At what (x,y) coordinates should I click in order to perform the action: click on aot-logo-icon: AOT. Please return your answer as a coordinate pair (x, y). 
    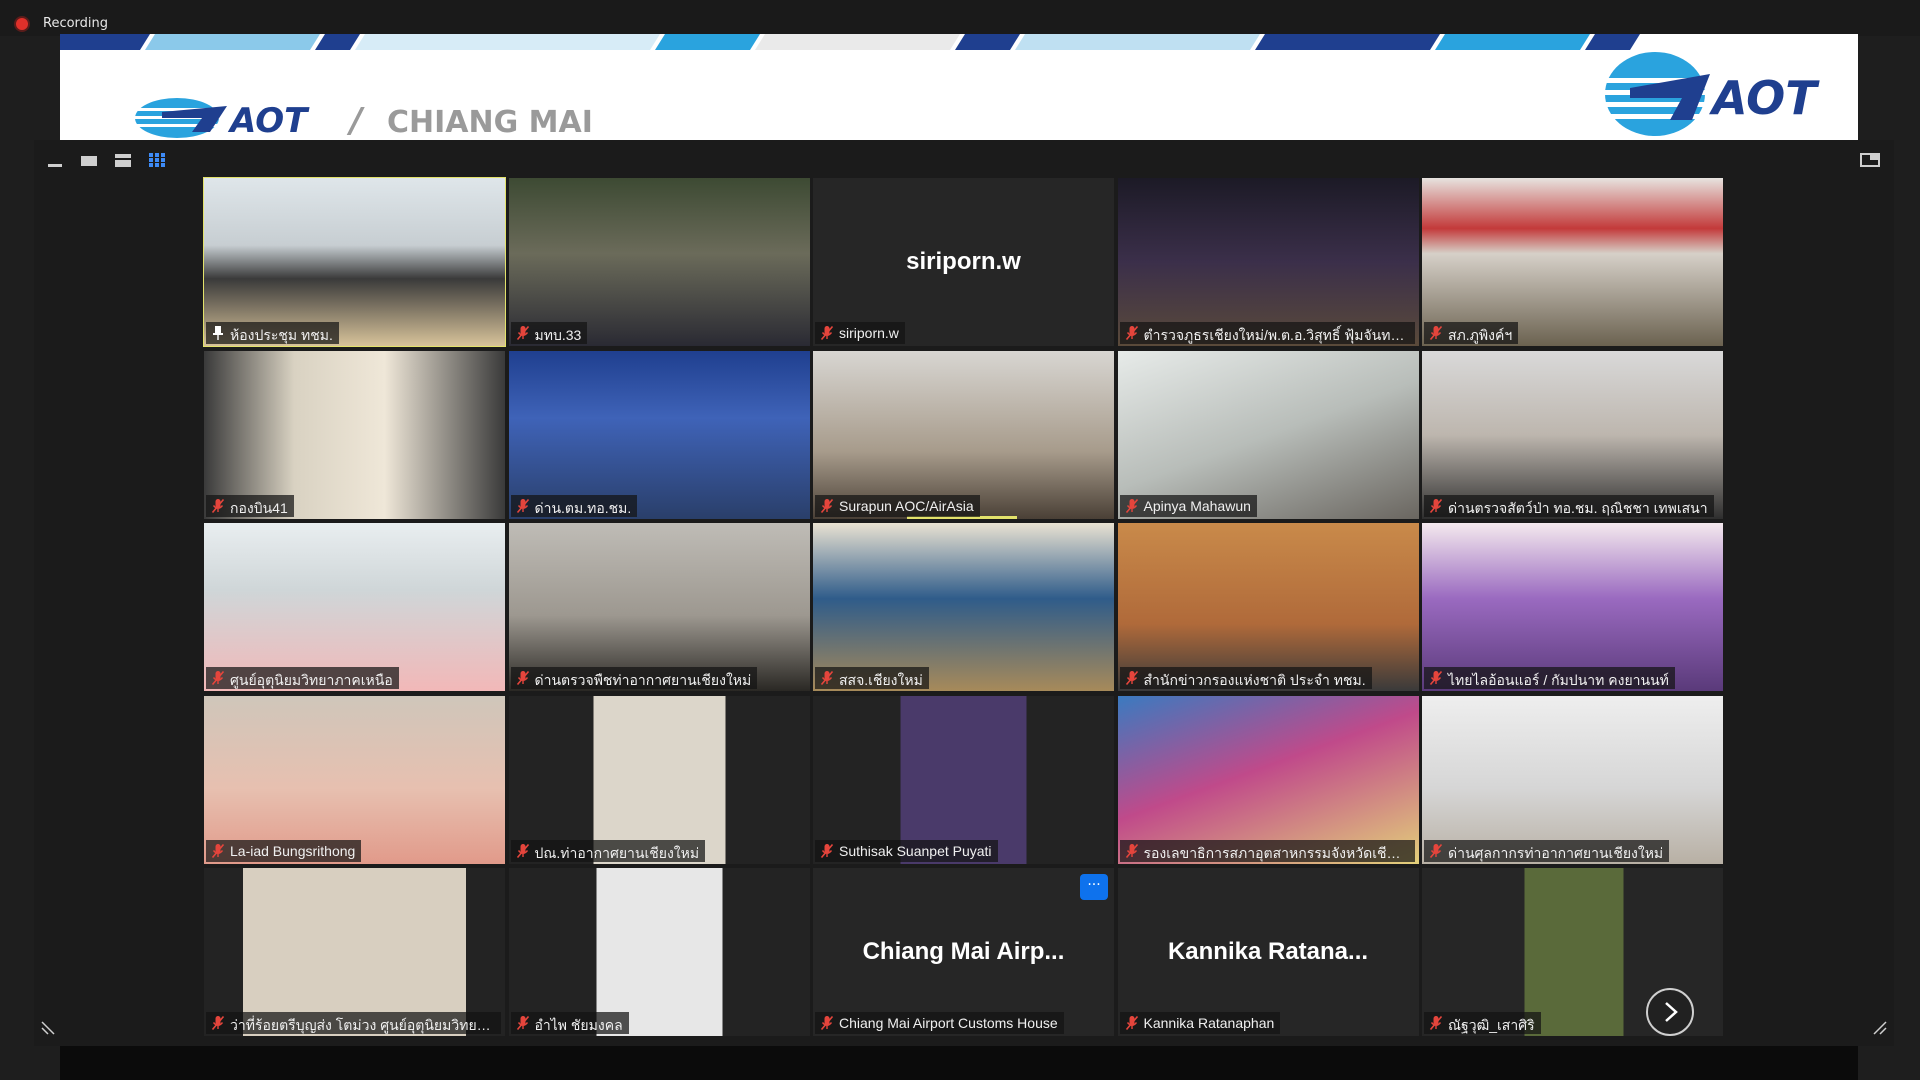
    Looking at the image, I should click on (1712, 94).